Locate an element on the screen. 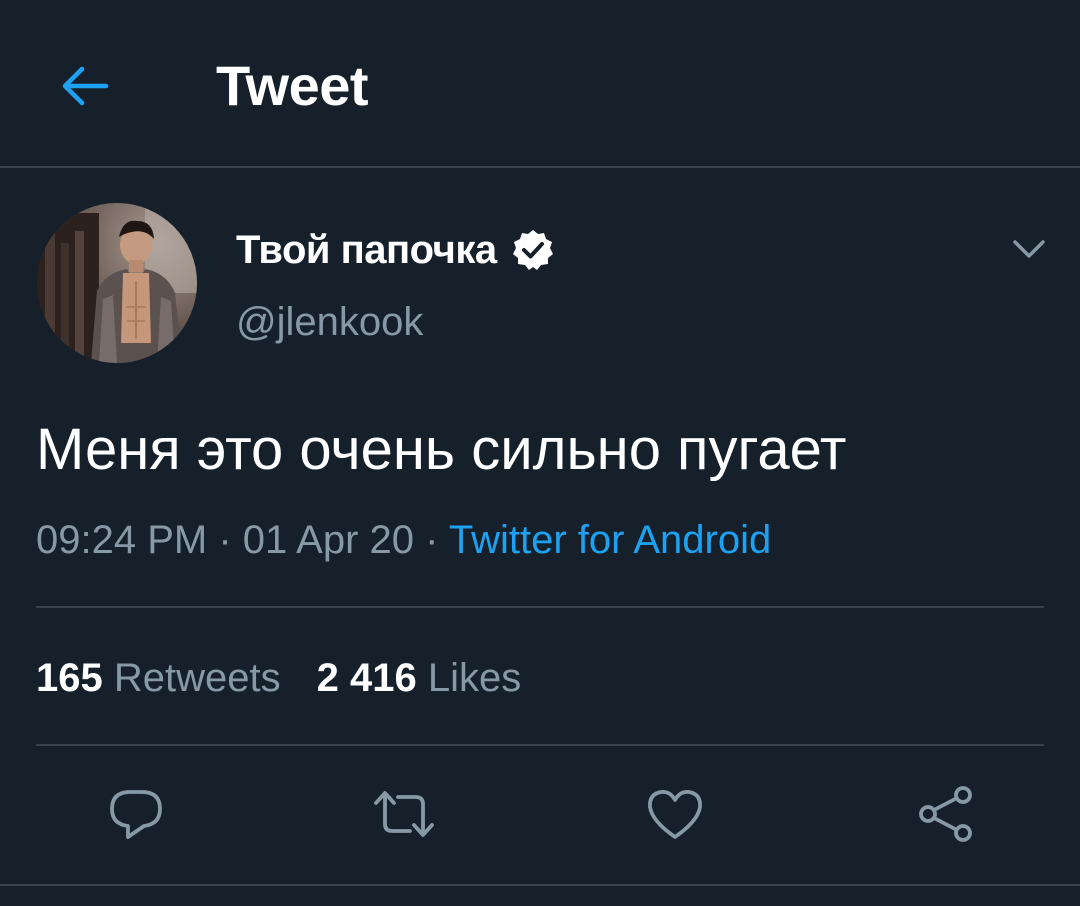 The image size is (1080, 906). reply-button is located at coordinates (136, 814).